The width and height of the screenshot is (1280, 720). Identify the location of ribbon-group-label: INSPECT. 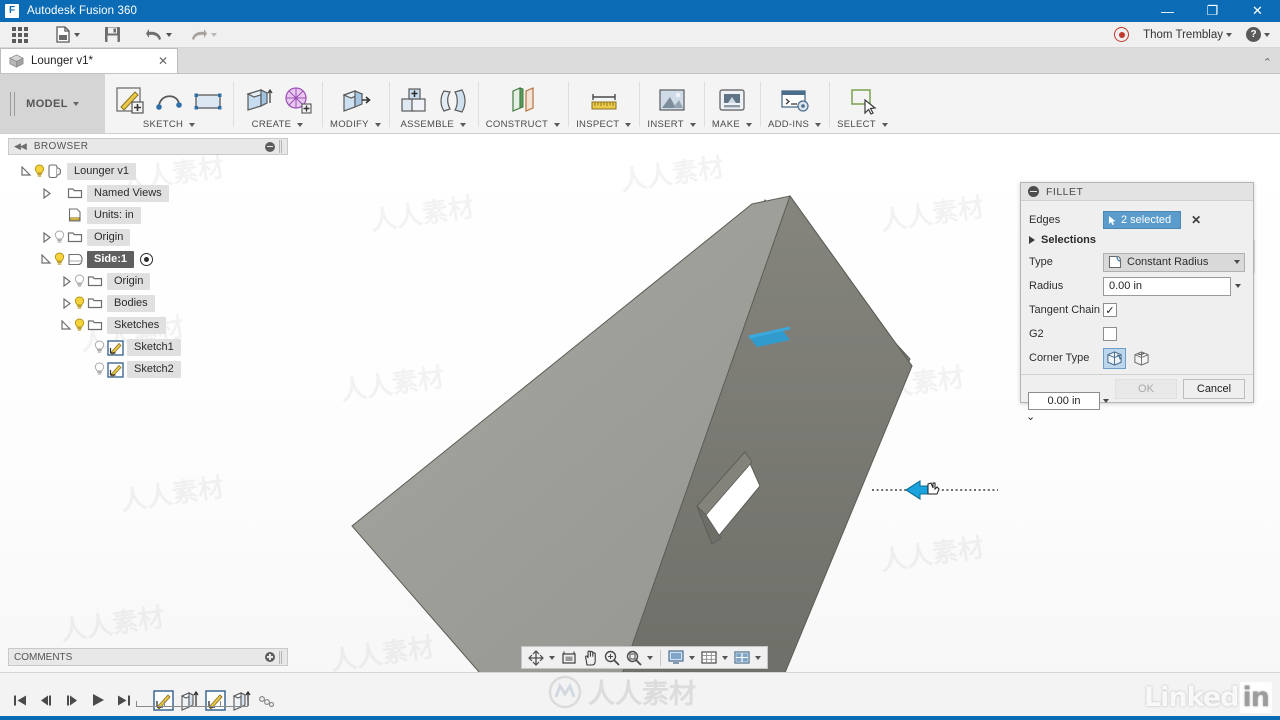
(604, 124).